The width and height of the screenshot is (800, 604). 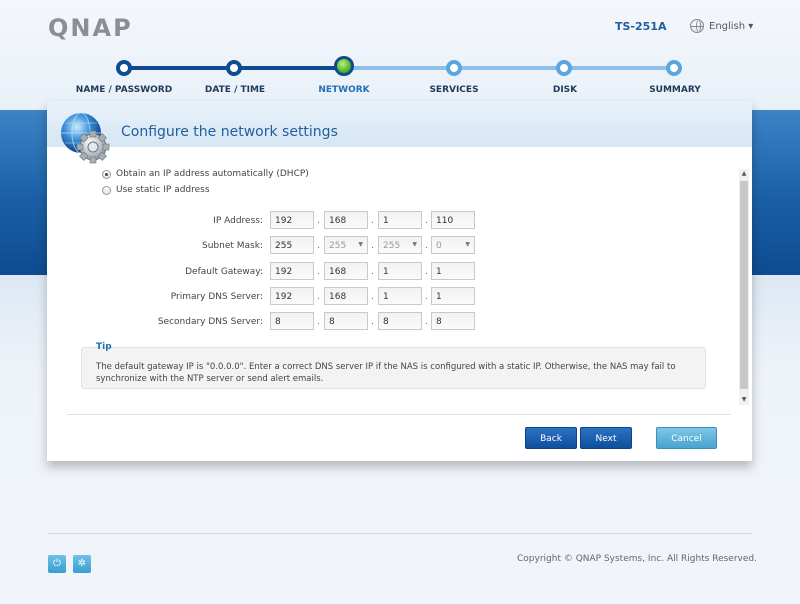 What do you see at coordinates (216, 297) in the screenshot?
I see `primary-dns-label: Primary DNS Server:` at bounding box center [216, 297].